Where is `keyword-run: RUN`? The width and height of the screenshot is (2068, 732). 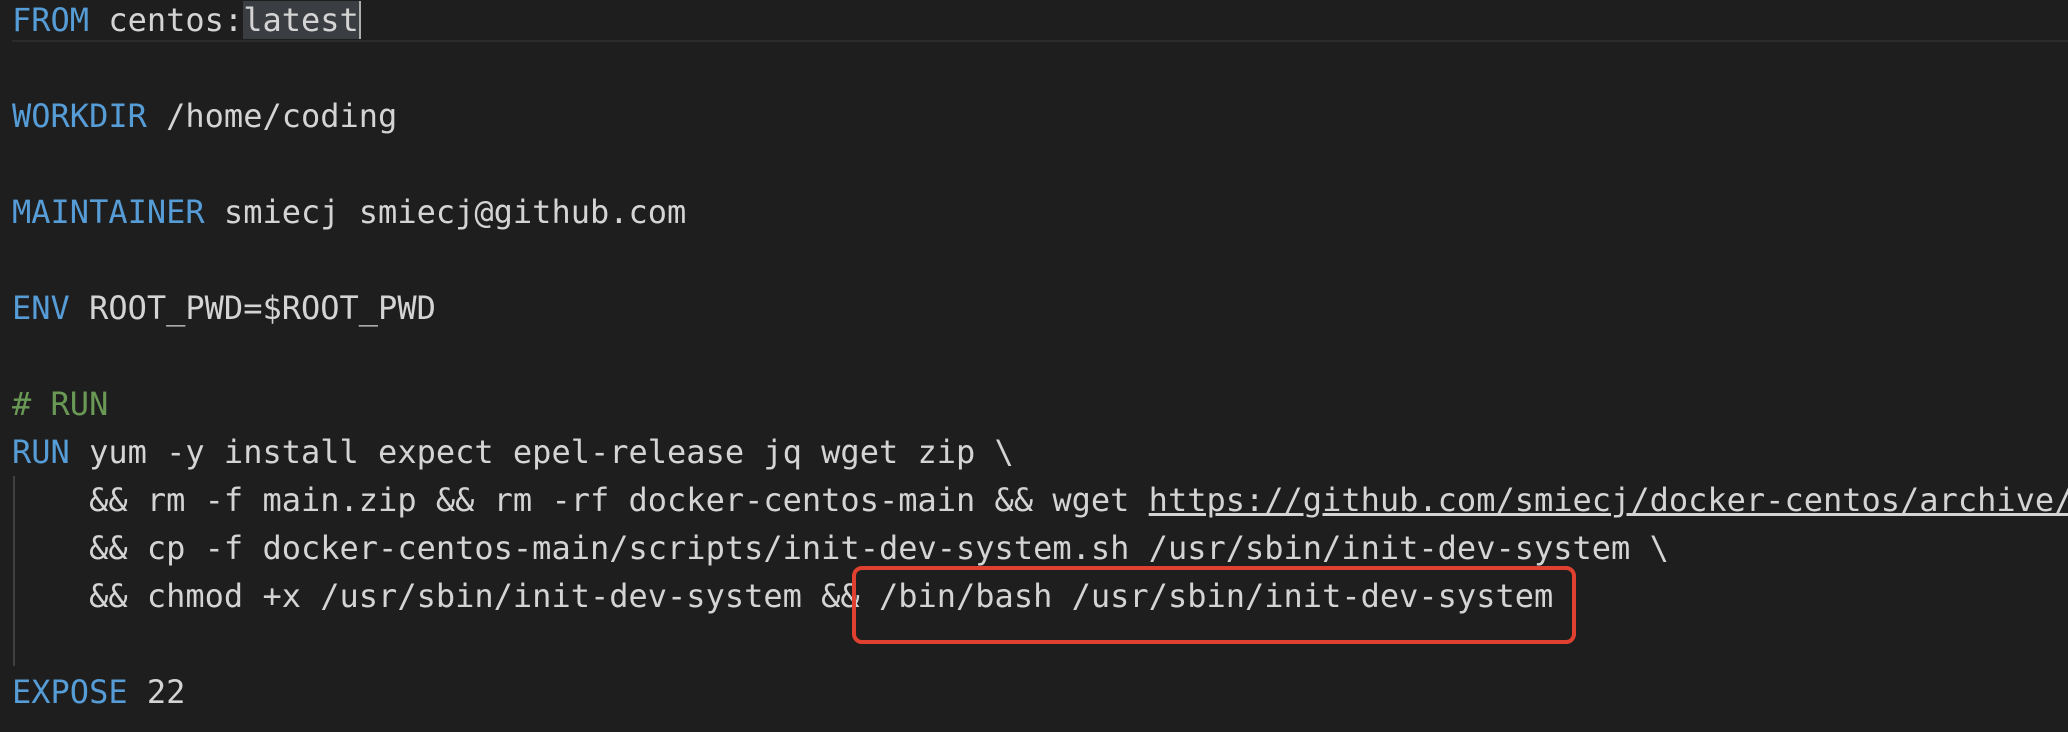 keyword-run: RUN is located at coordinates (41, 452).